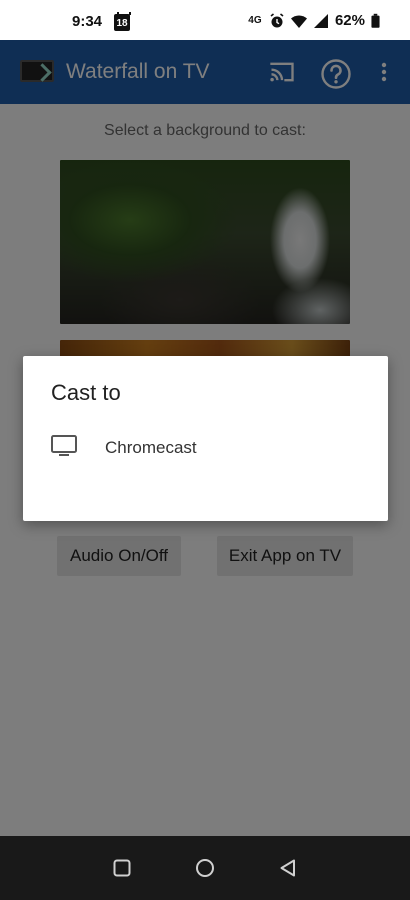 The height and width of the screenshot is (900, 410). What do you see at coordinates (86, 392) in the screenshot?
I see `dialog-title: Cast to` at bounding box center [86, 392].